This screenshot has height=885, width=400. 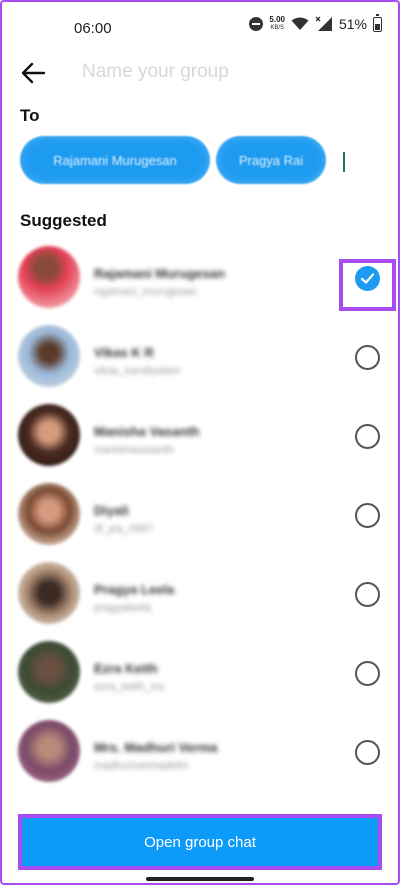 I want to click on status-icons: 5.00 KB/S 51%, so click(x=315, y=22).